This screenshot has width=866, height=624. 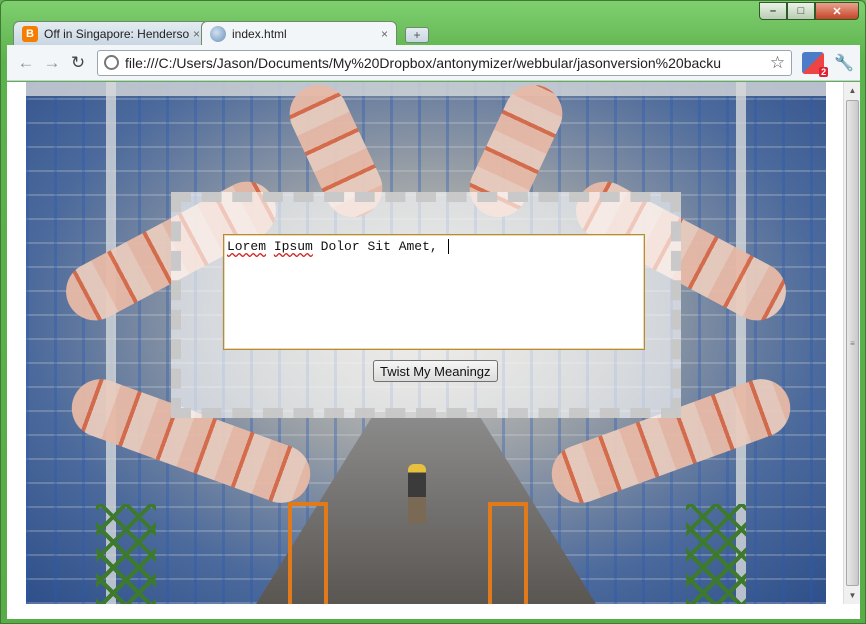 I want to click on textarea-word: Ipsum, so click(x=293, y=246).